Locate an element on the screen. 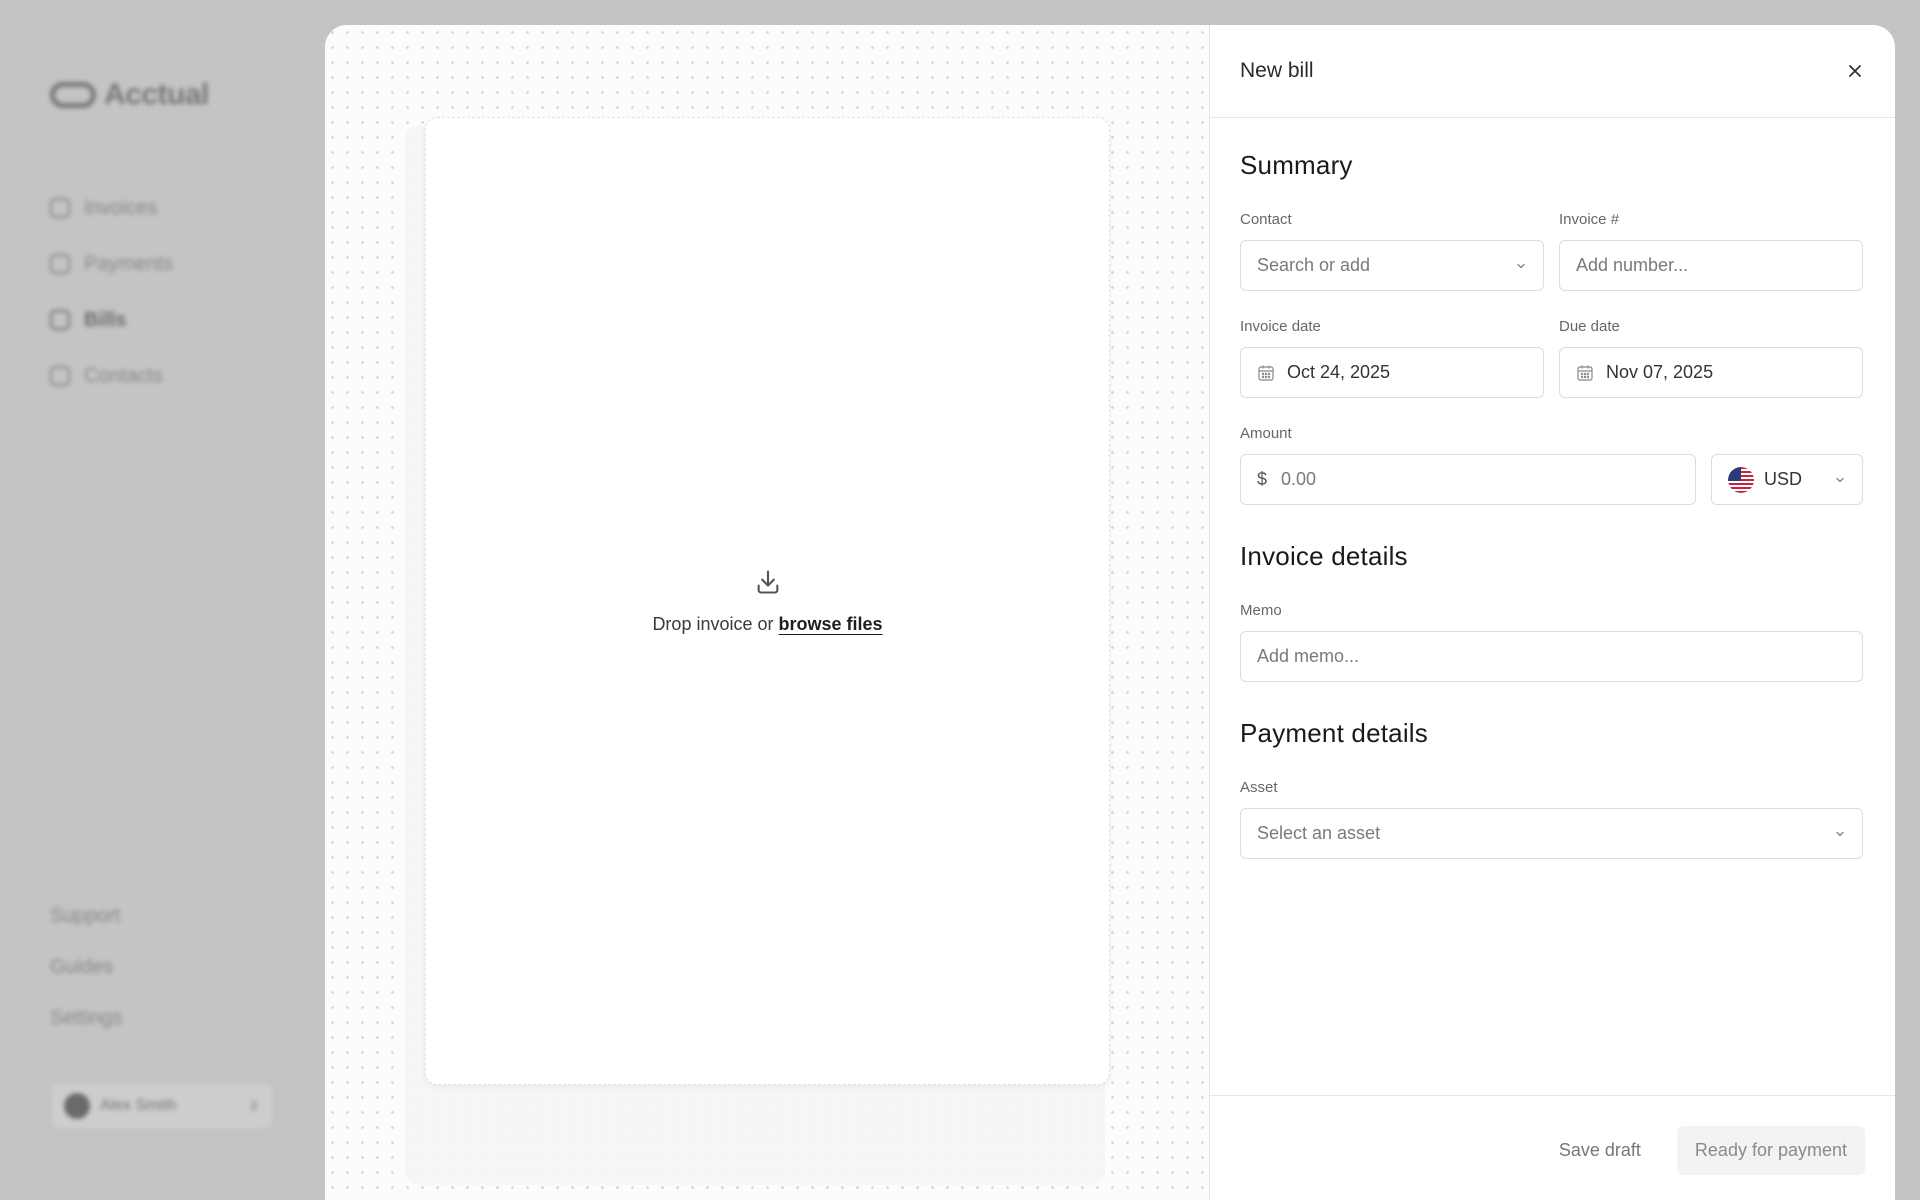 This screenshot has width=1920, height=1200. close-button is located at coordinates (1855, 71).